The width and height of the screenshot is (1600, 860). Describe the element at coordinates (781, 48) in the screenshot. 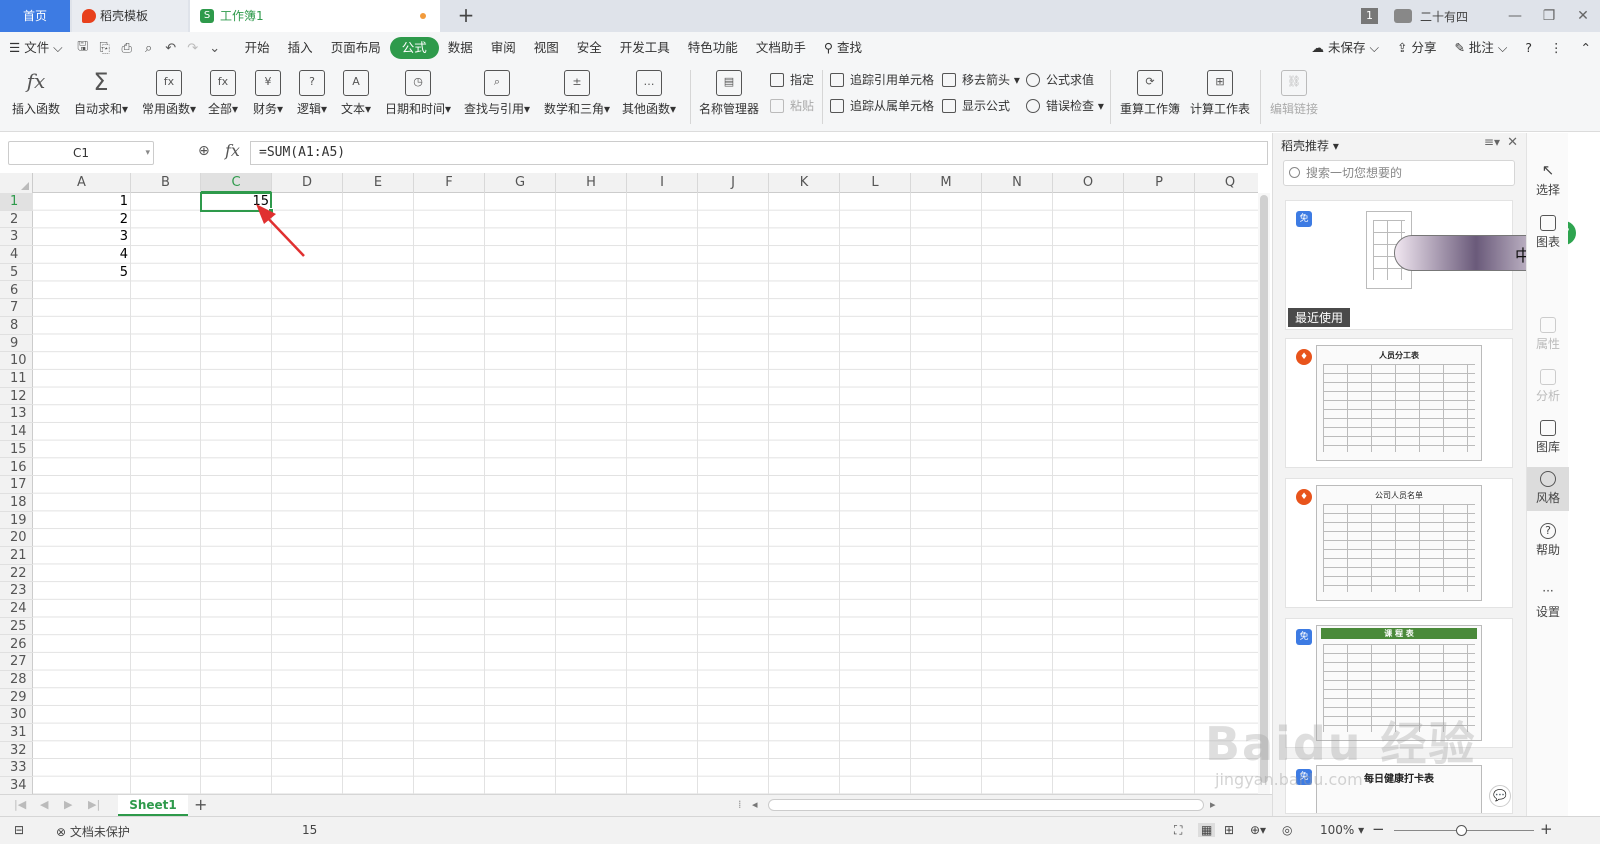

I see `menu-doc-assistant: 文档助手` at that location.